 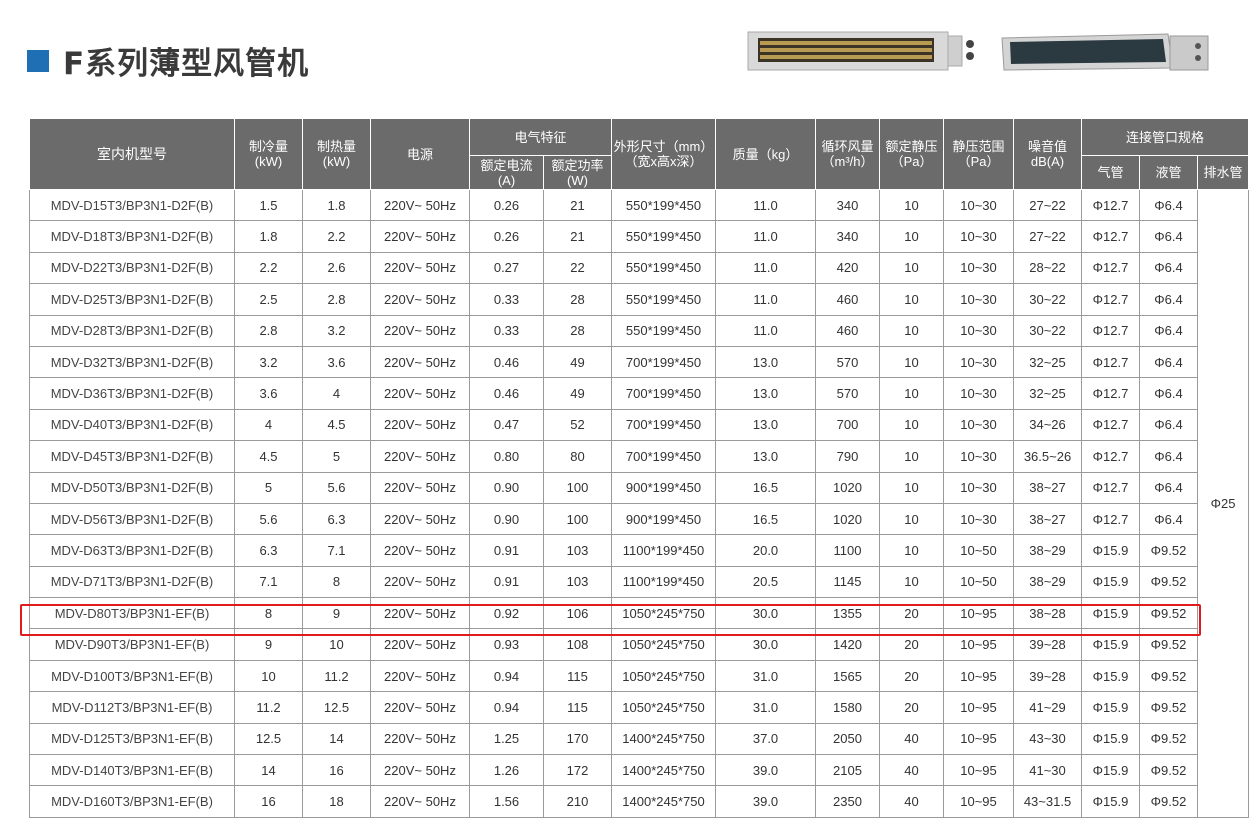 I want to click on header-dimensions: 外形尺寸（mm） （宽x高x深）, so click(x=664, y=154).